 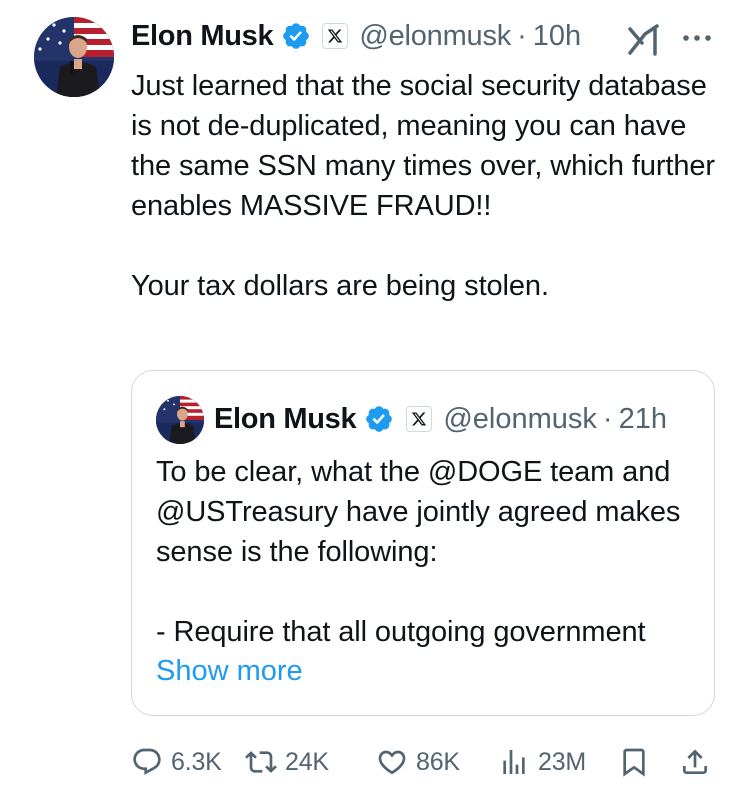 What do you see at coordinates (514, 762) in the screenshot?
I see `views-icon` at bounding box center [514, 762].